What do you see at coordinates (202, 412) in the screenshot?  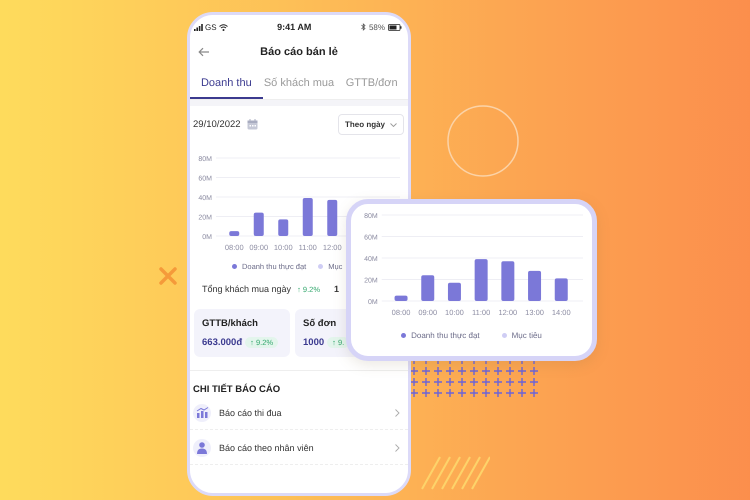 I see `chart-icon` at bounding box center [202, 412].